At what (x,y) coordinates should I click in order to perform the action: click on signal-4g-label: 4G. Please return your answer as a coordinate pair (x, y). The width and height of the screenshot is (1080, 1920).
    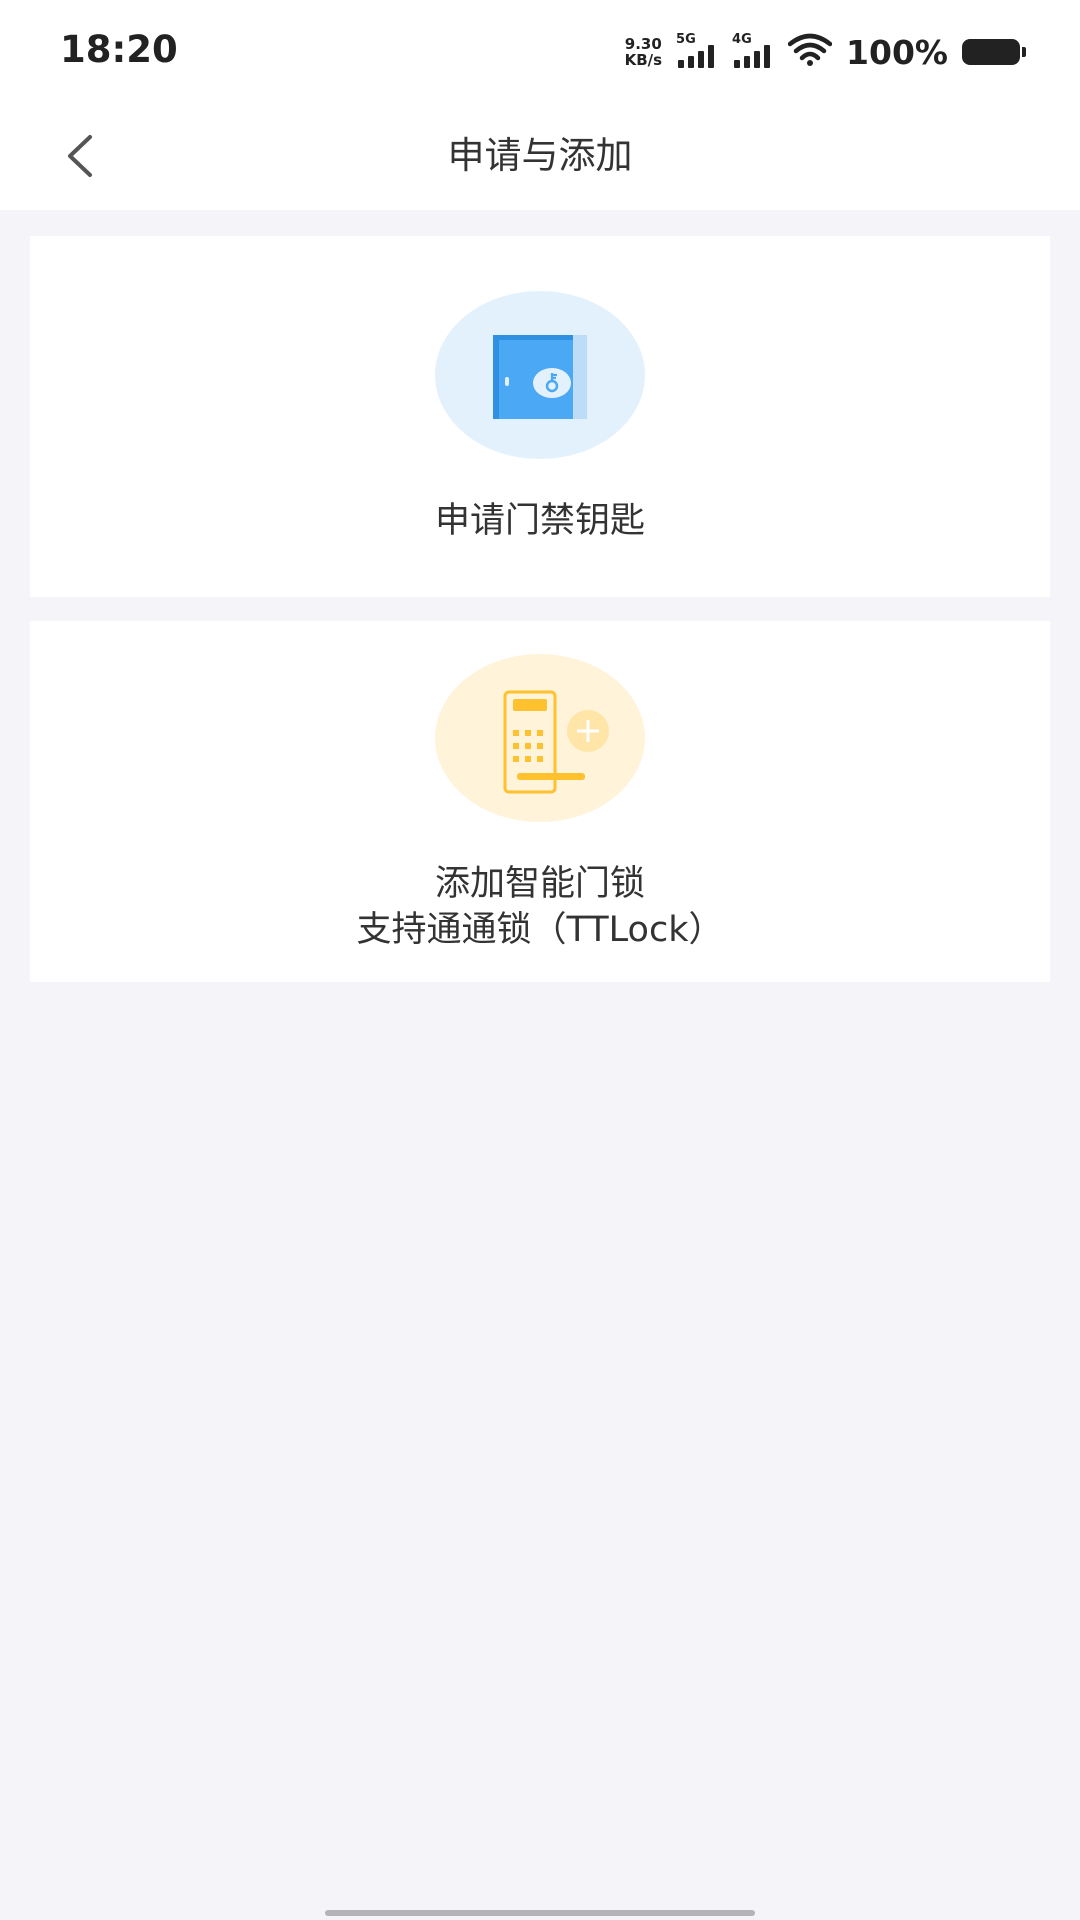
    Looking at the image, I should click on (742, 39).